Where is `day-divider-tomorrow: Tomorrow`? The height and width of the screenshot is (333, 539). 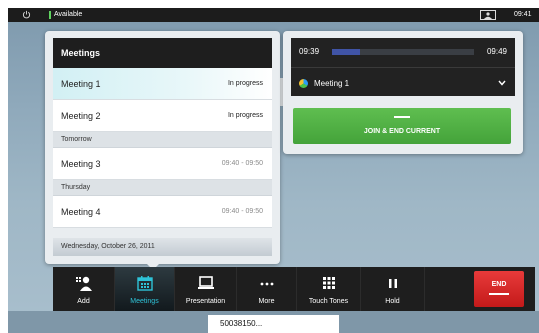
day-divider-tomorrow: Tomorrow is located at coordinates (162, 140).